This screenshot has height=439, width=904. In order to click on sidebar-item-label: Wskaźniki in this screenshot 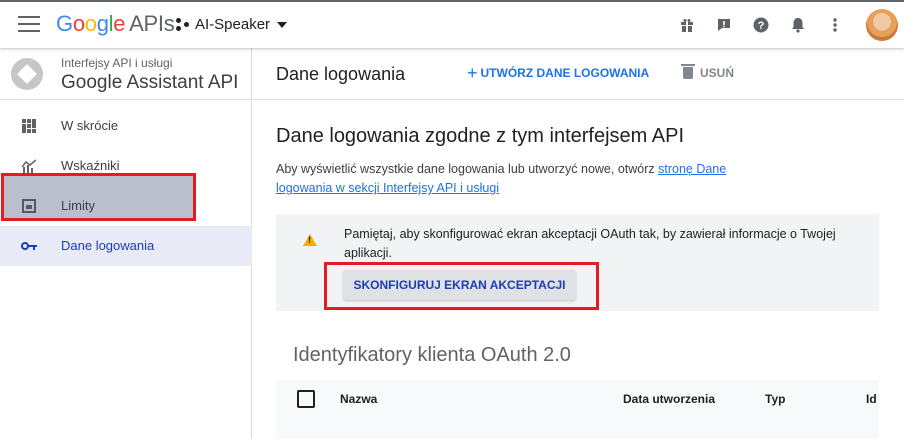, I will do `click(90, 165)`.